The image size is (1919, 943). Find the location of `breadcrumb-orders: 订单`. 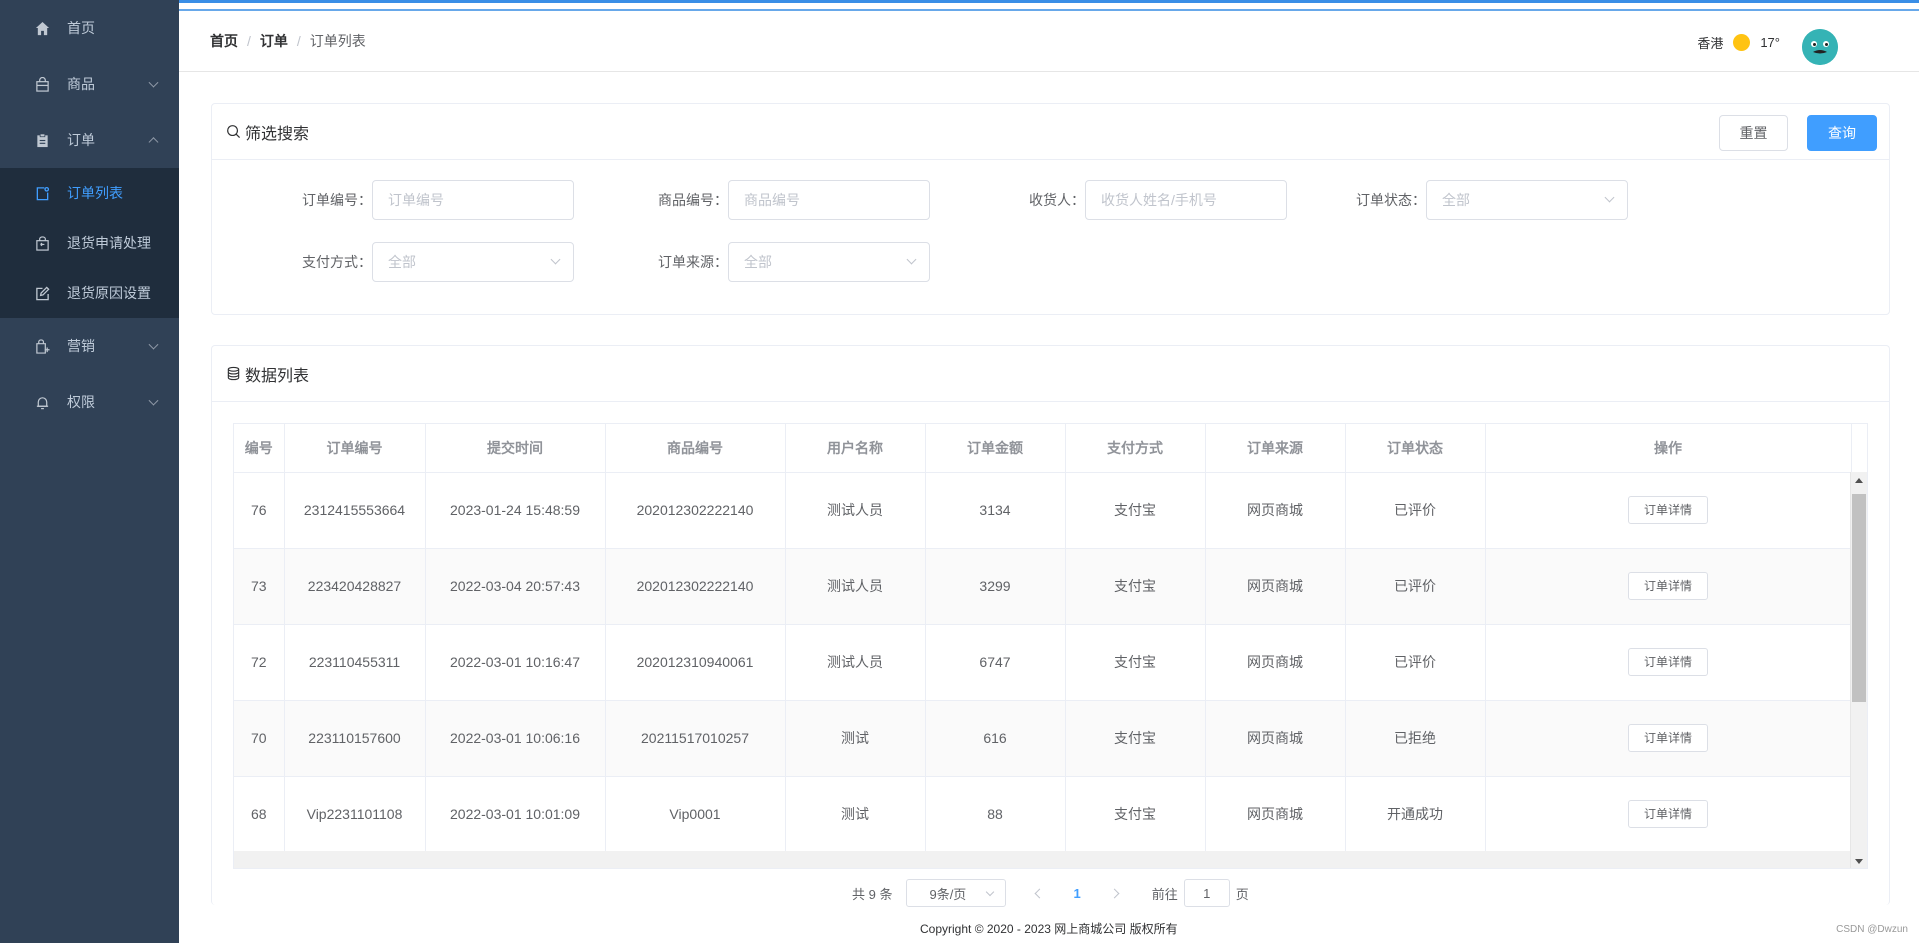

breadcrumb-orders: 订单 is located at coordinates (274, 41).